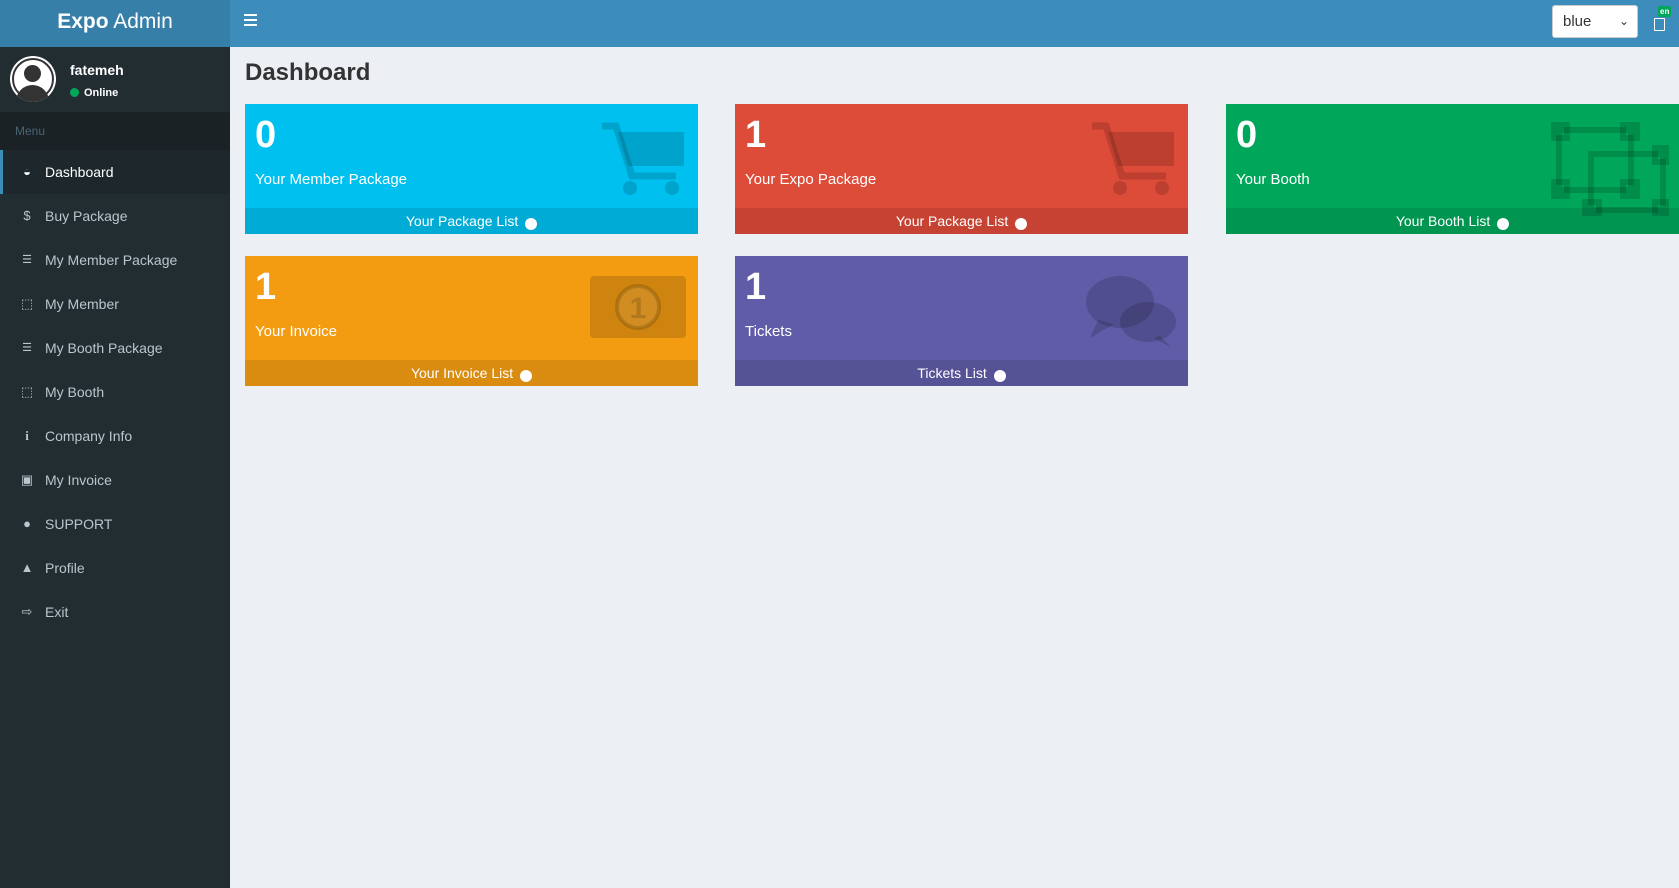 This screenshot has width=1679, height=888. Describe the element at coordinates (78, 480) in the screenshot. I see `sidebar-item-label: My Invoice` at that location.